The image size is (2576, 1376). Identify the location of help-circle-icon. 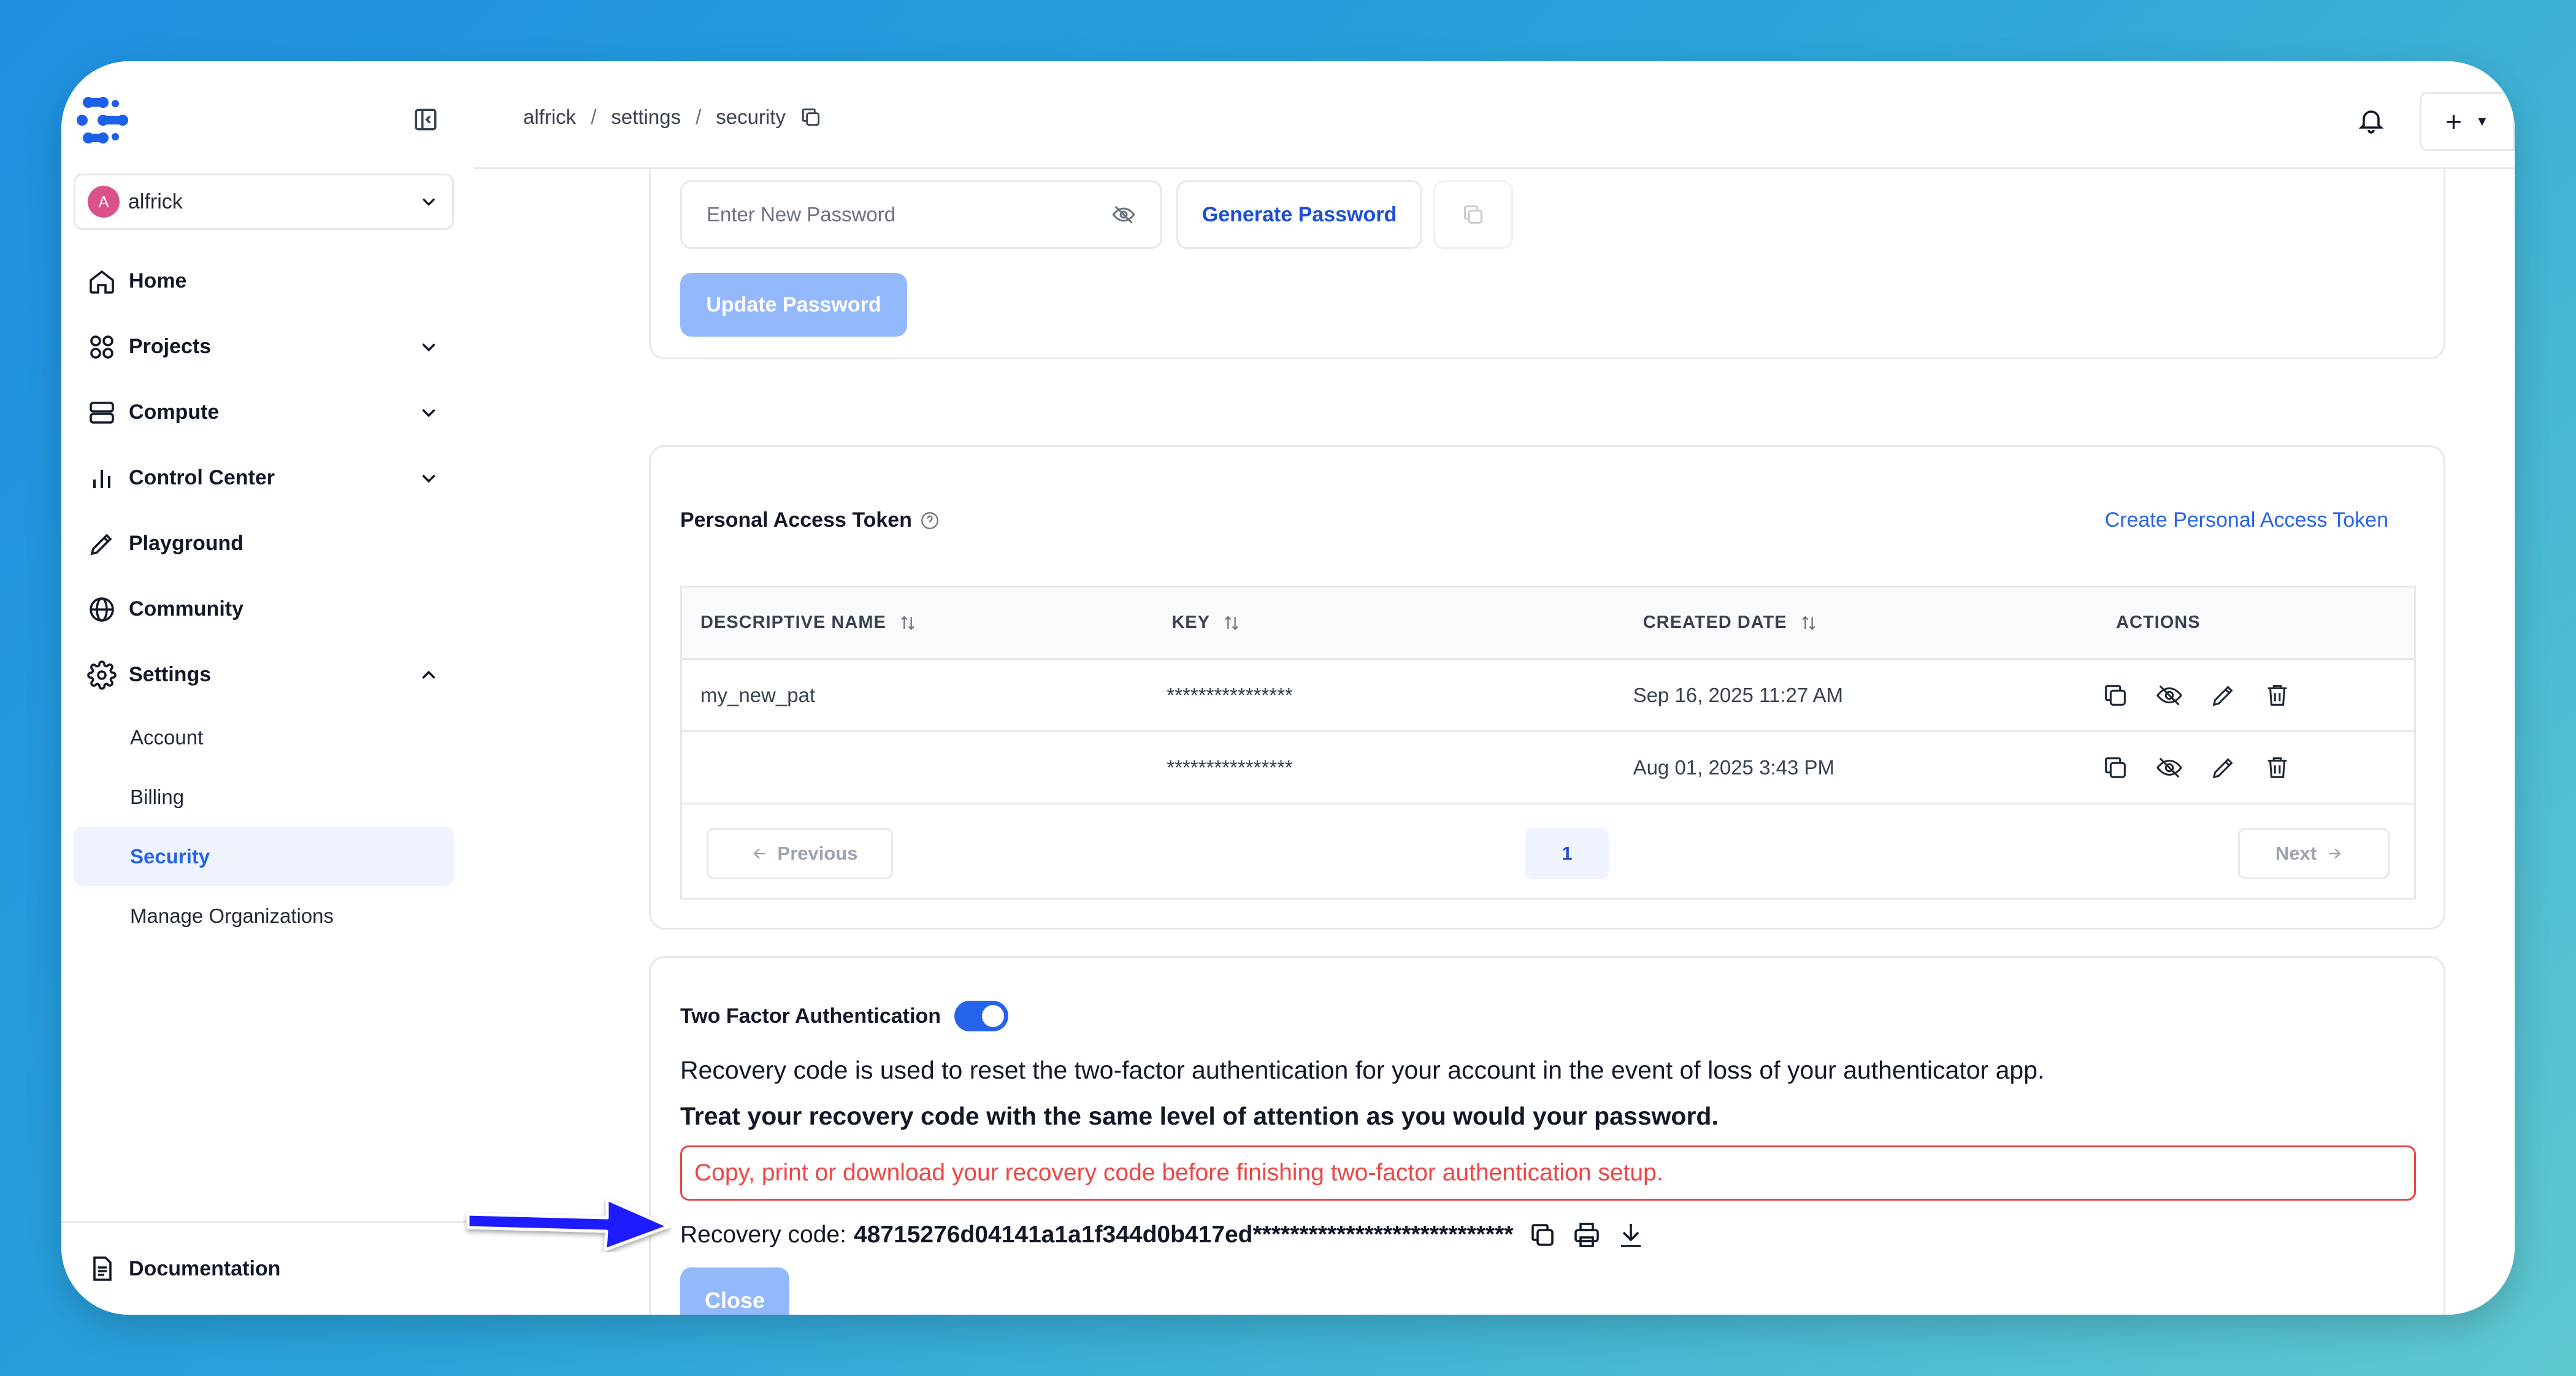
(929, 520).